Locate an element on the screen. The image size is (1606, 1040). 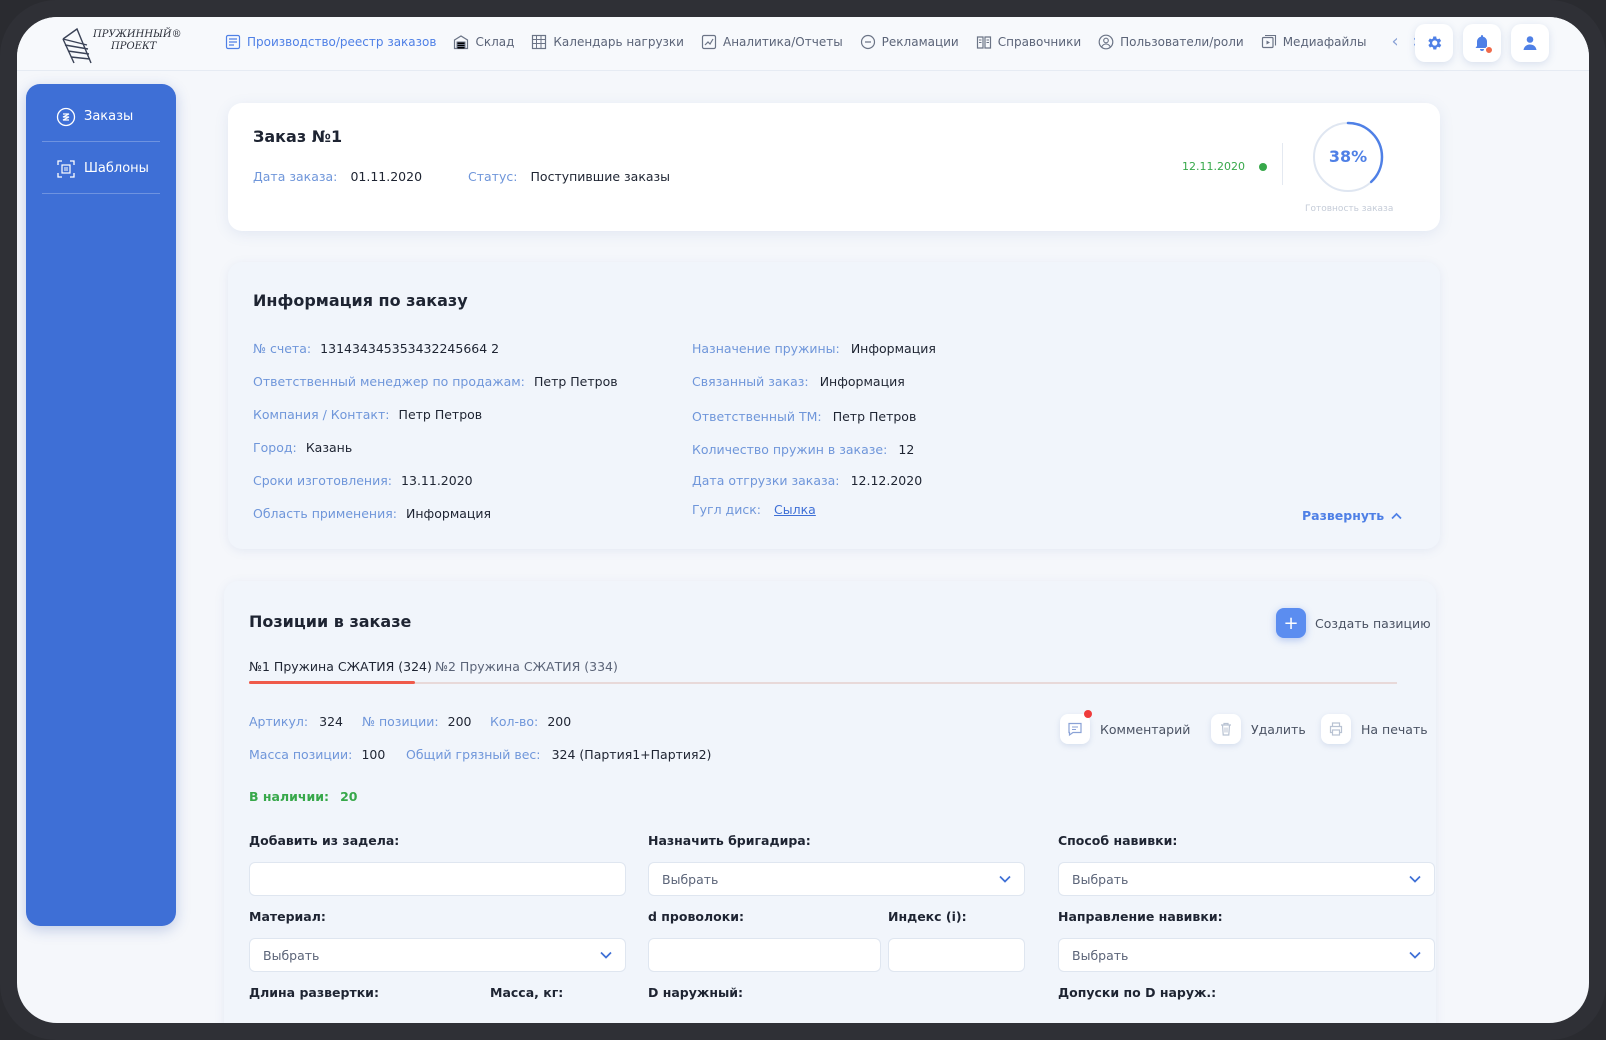
tab-position-2: №2 Пружина СЖАТИЯ (334) is located at coordinates (526, 666).